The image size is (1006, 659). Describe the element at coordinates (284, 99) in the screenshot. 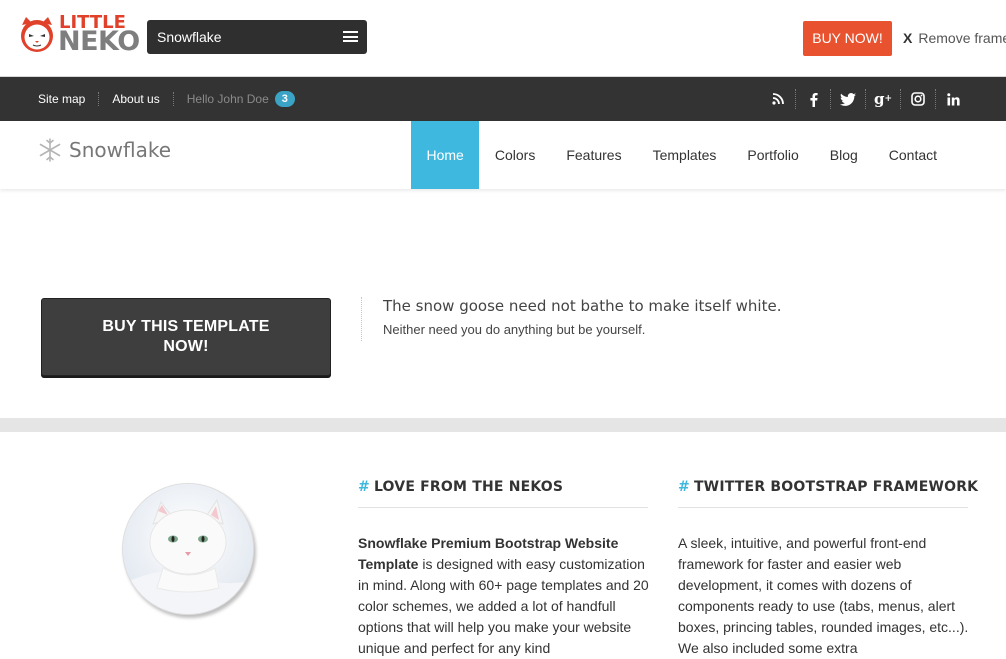

I see `notification-badge: 3` at that location.